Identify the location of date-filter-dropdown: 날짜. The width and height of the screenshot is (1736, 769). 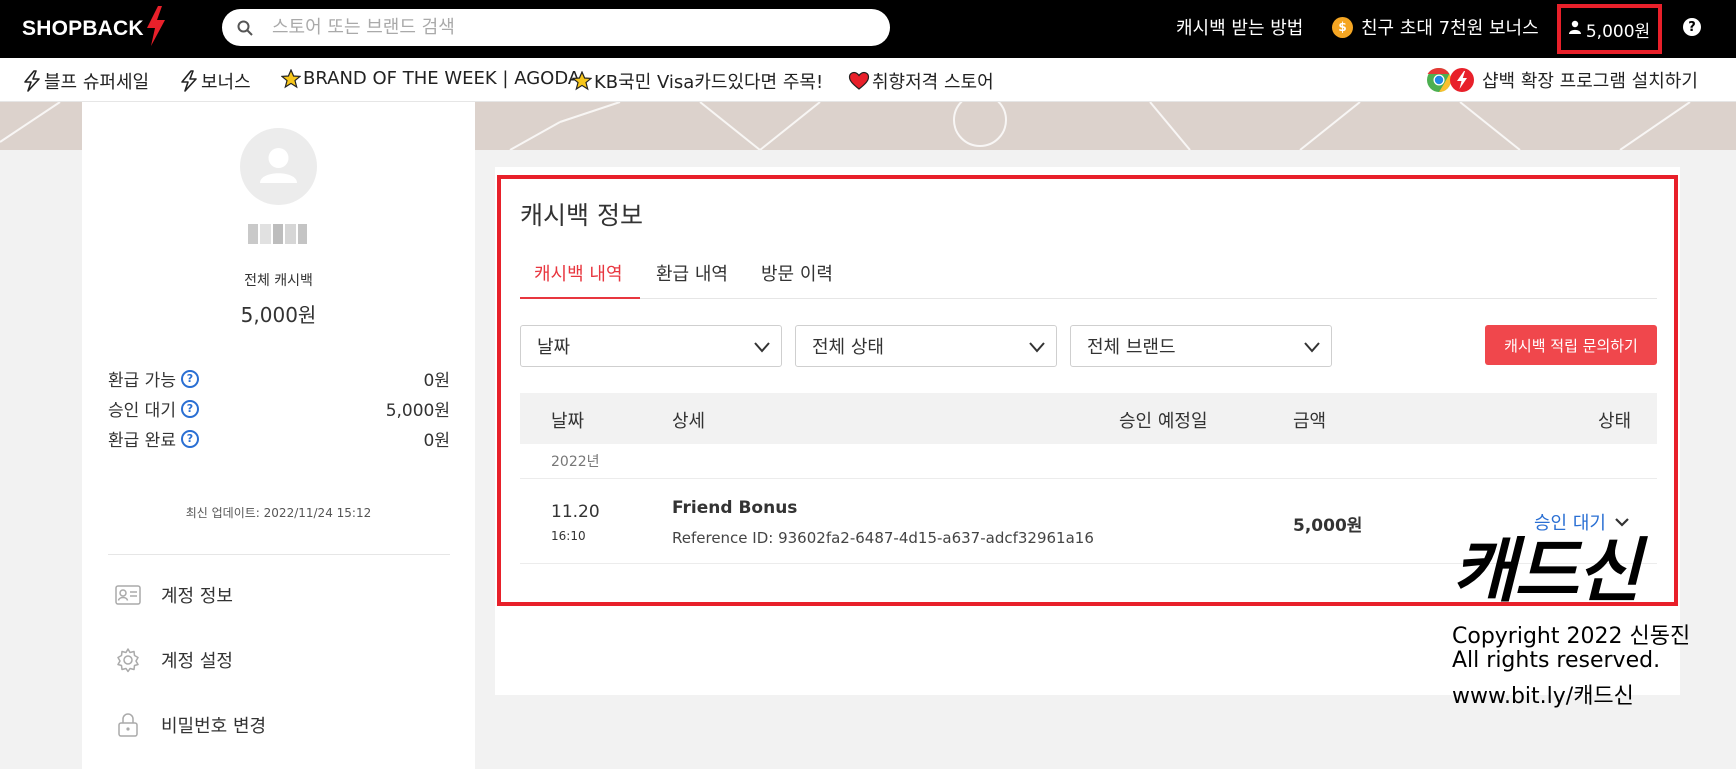
(651, 346).